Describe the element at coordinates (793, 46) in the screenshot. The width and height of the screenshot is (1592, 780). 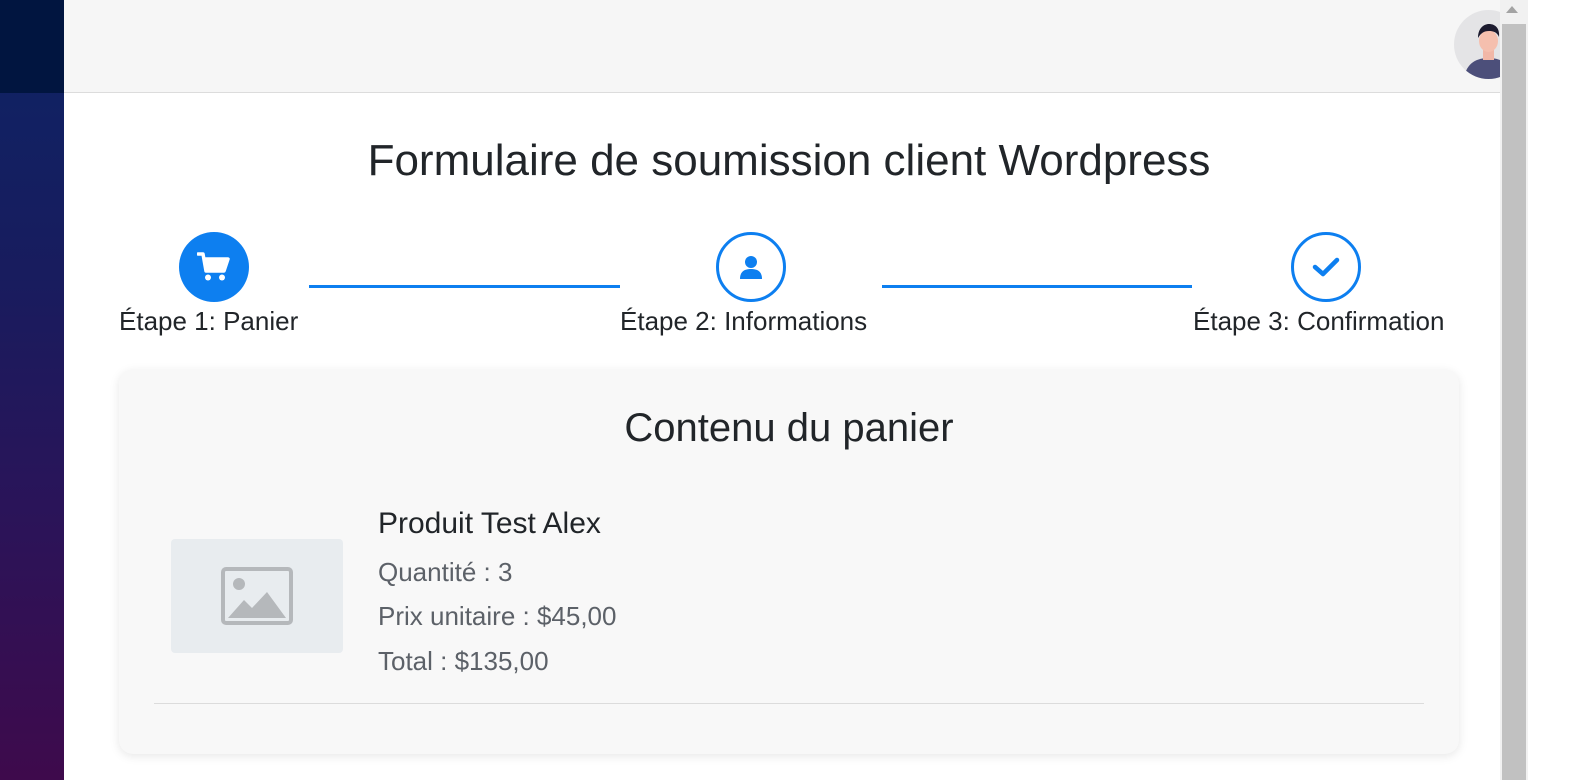
I see `top-bar` at that location.